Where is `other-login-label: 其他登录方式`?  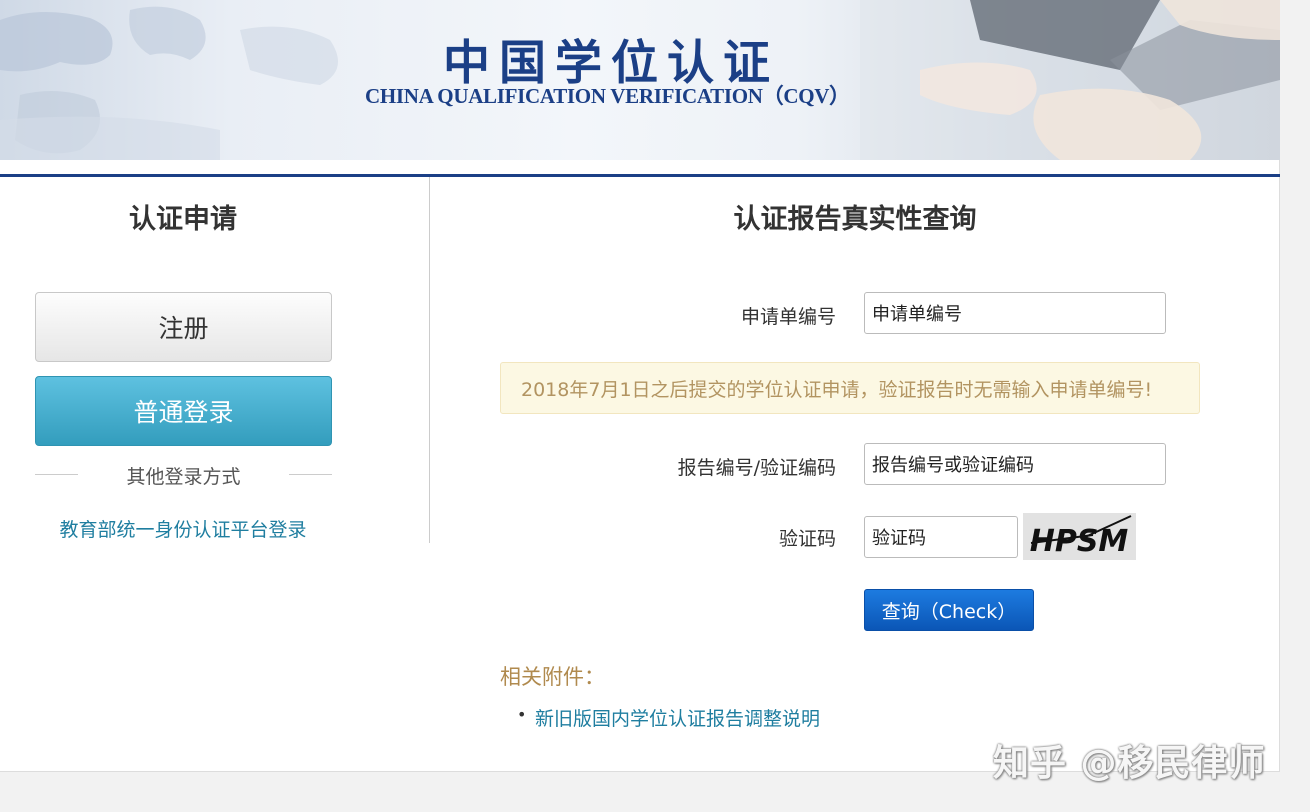 other-login-label: 其他登录方式 is located at coordinates (183, 476).